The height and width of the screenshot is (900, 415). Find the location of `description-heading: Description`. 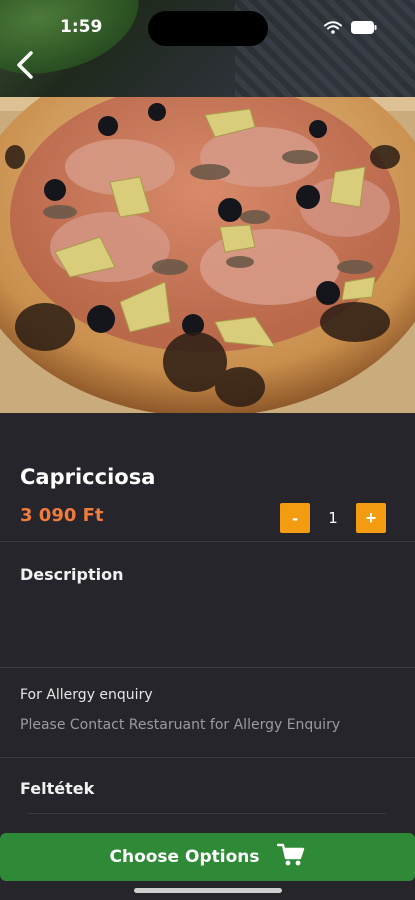

description-heading: Description is located at coordinates (72, 574).